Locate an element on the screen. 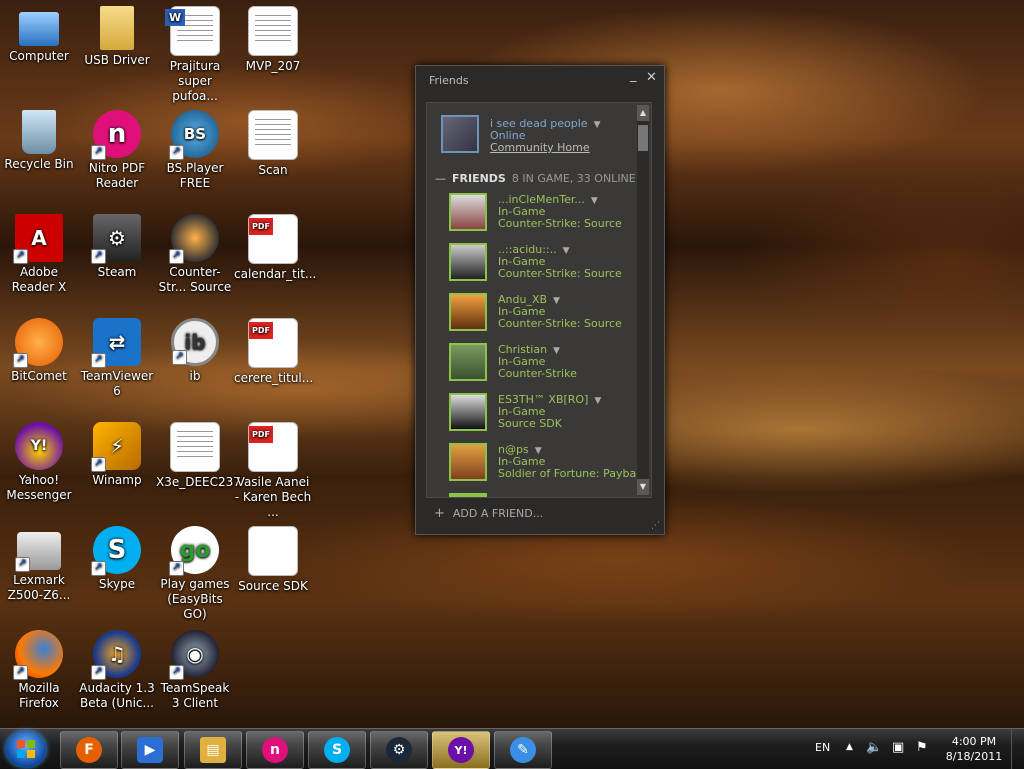  desktop-icon-yahoo-messenger: Y! Yahoo! Messenger is located at coordinates (39, 462).